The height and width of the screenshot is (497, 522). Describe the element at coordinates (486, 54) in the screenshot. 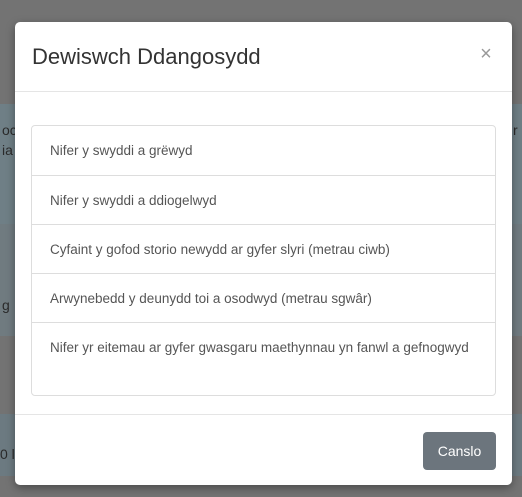

I see `close-icon: ×` at that location.